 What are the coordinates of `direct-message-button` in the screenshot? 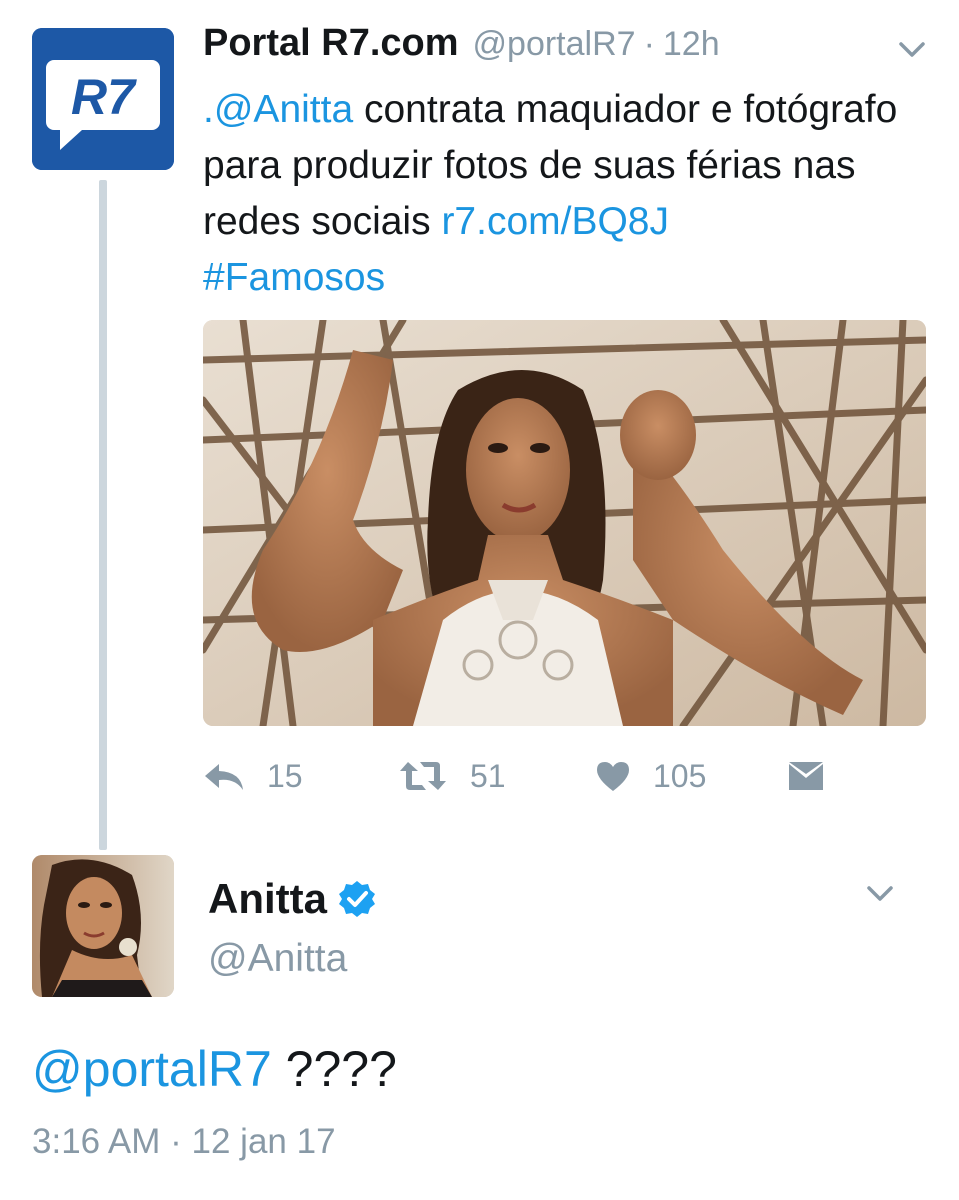 It's located at (806, 776).